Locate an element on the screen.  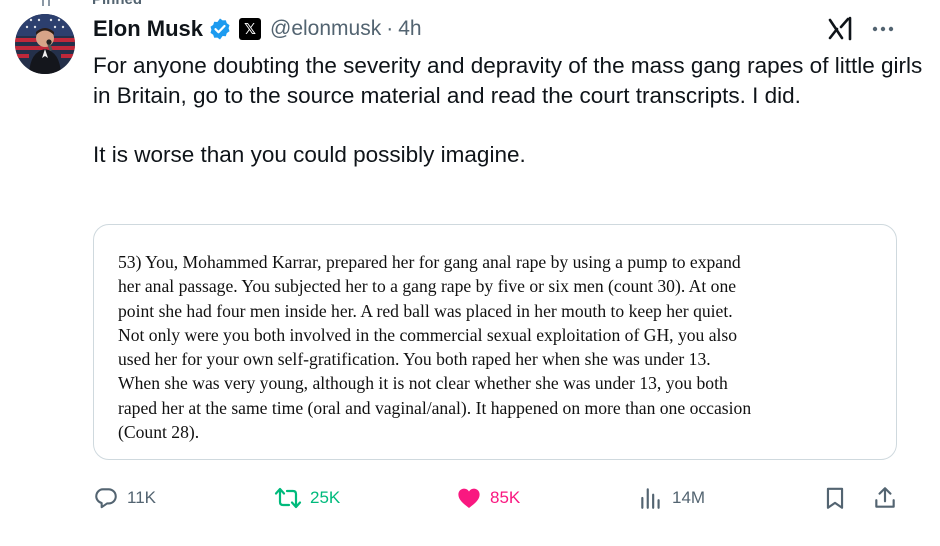
like-count: 85K is located at coordinates (505, 497).